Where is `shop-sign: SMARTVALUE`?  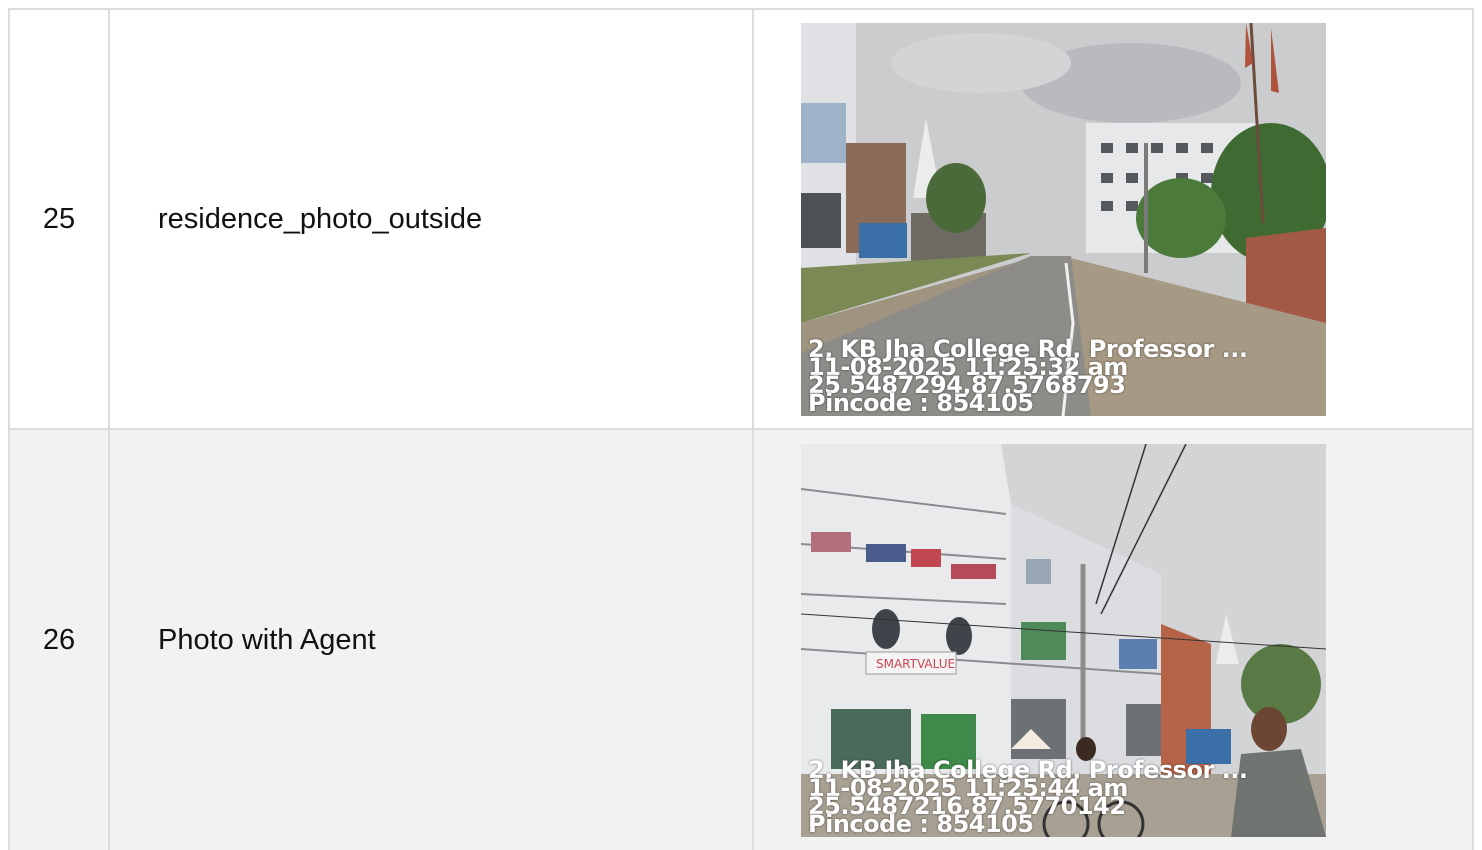 shop-sign: SMARTVALUE is located at coordinates (915, 664).